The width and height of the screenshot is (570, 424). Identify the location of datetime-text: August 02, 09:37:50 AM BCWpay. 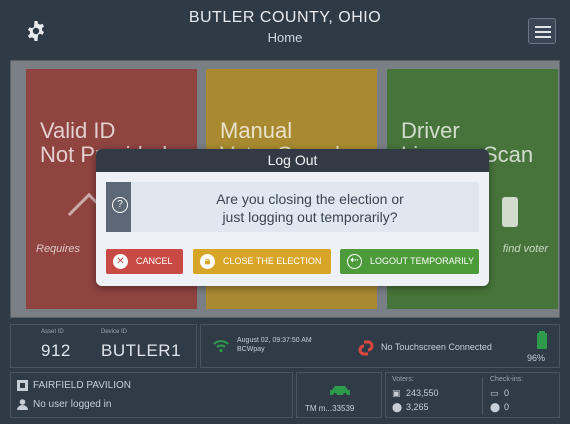
(274, 345).